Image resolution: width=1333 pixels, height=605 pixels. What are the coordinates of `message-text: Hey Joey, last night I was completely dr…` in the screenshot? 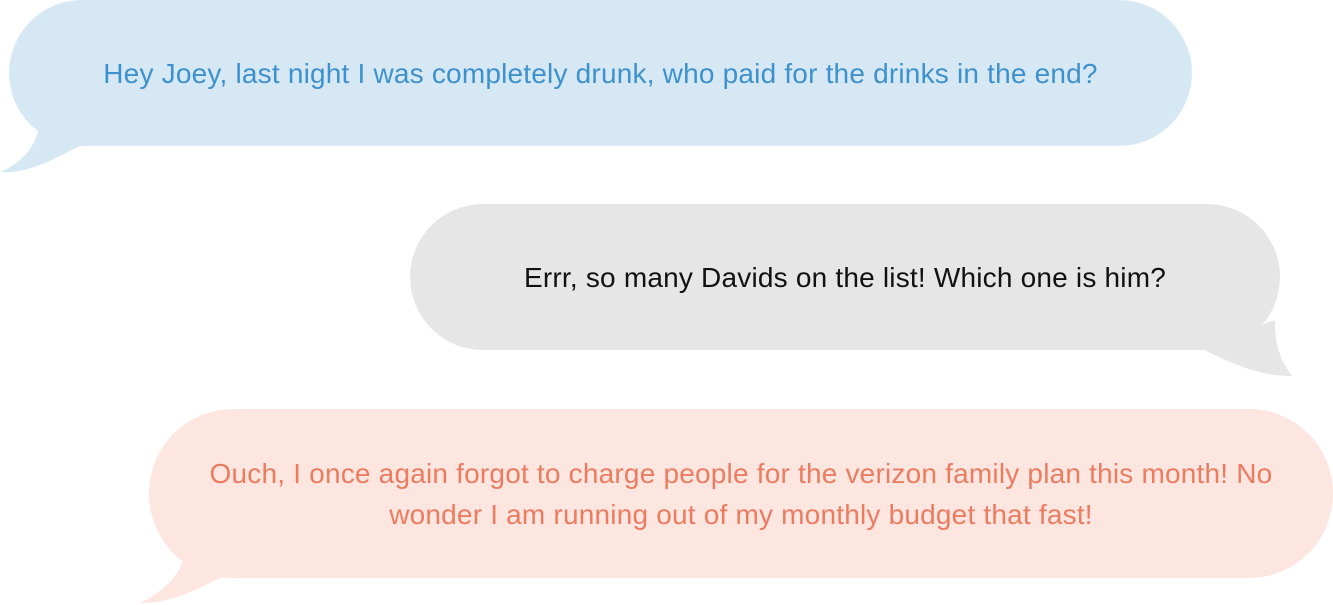 It's located at (600, 73).